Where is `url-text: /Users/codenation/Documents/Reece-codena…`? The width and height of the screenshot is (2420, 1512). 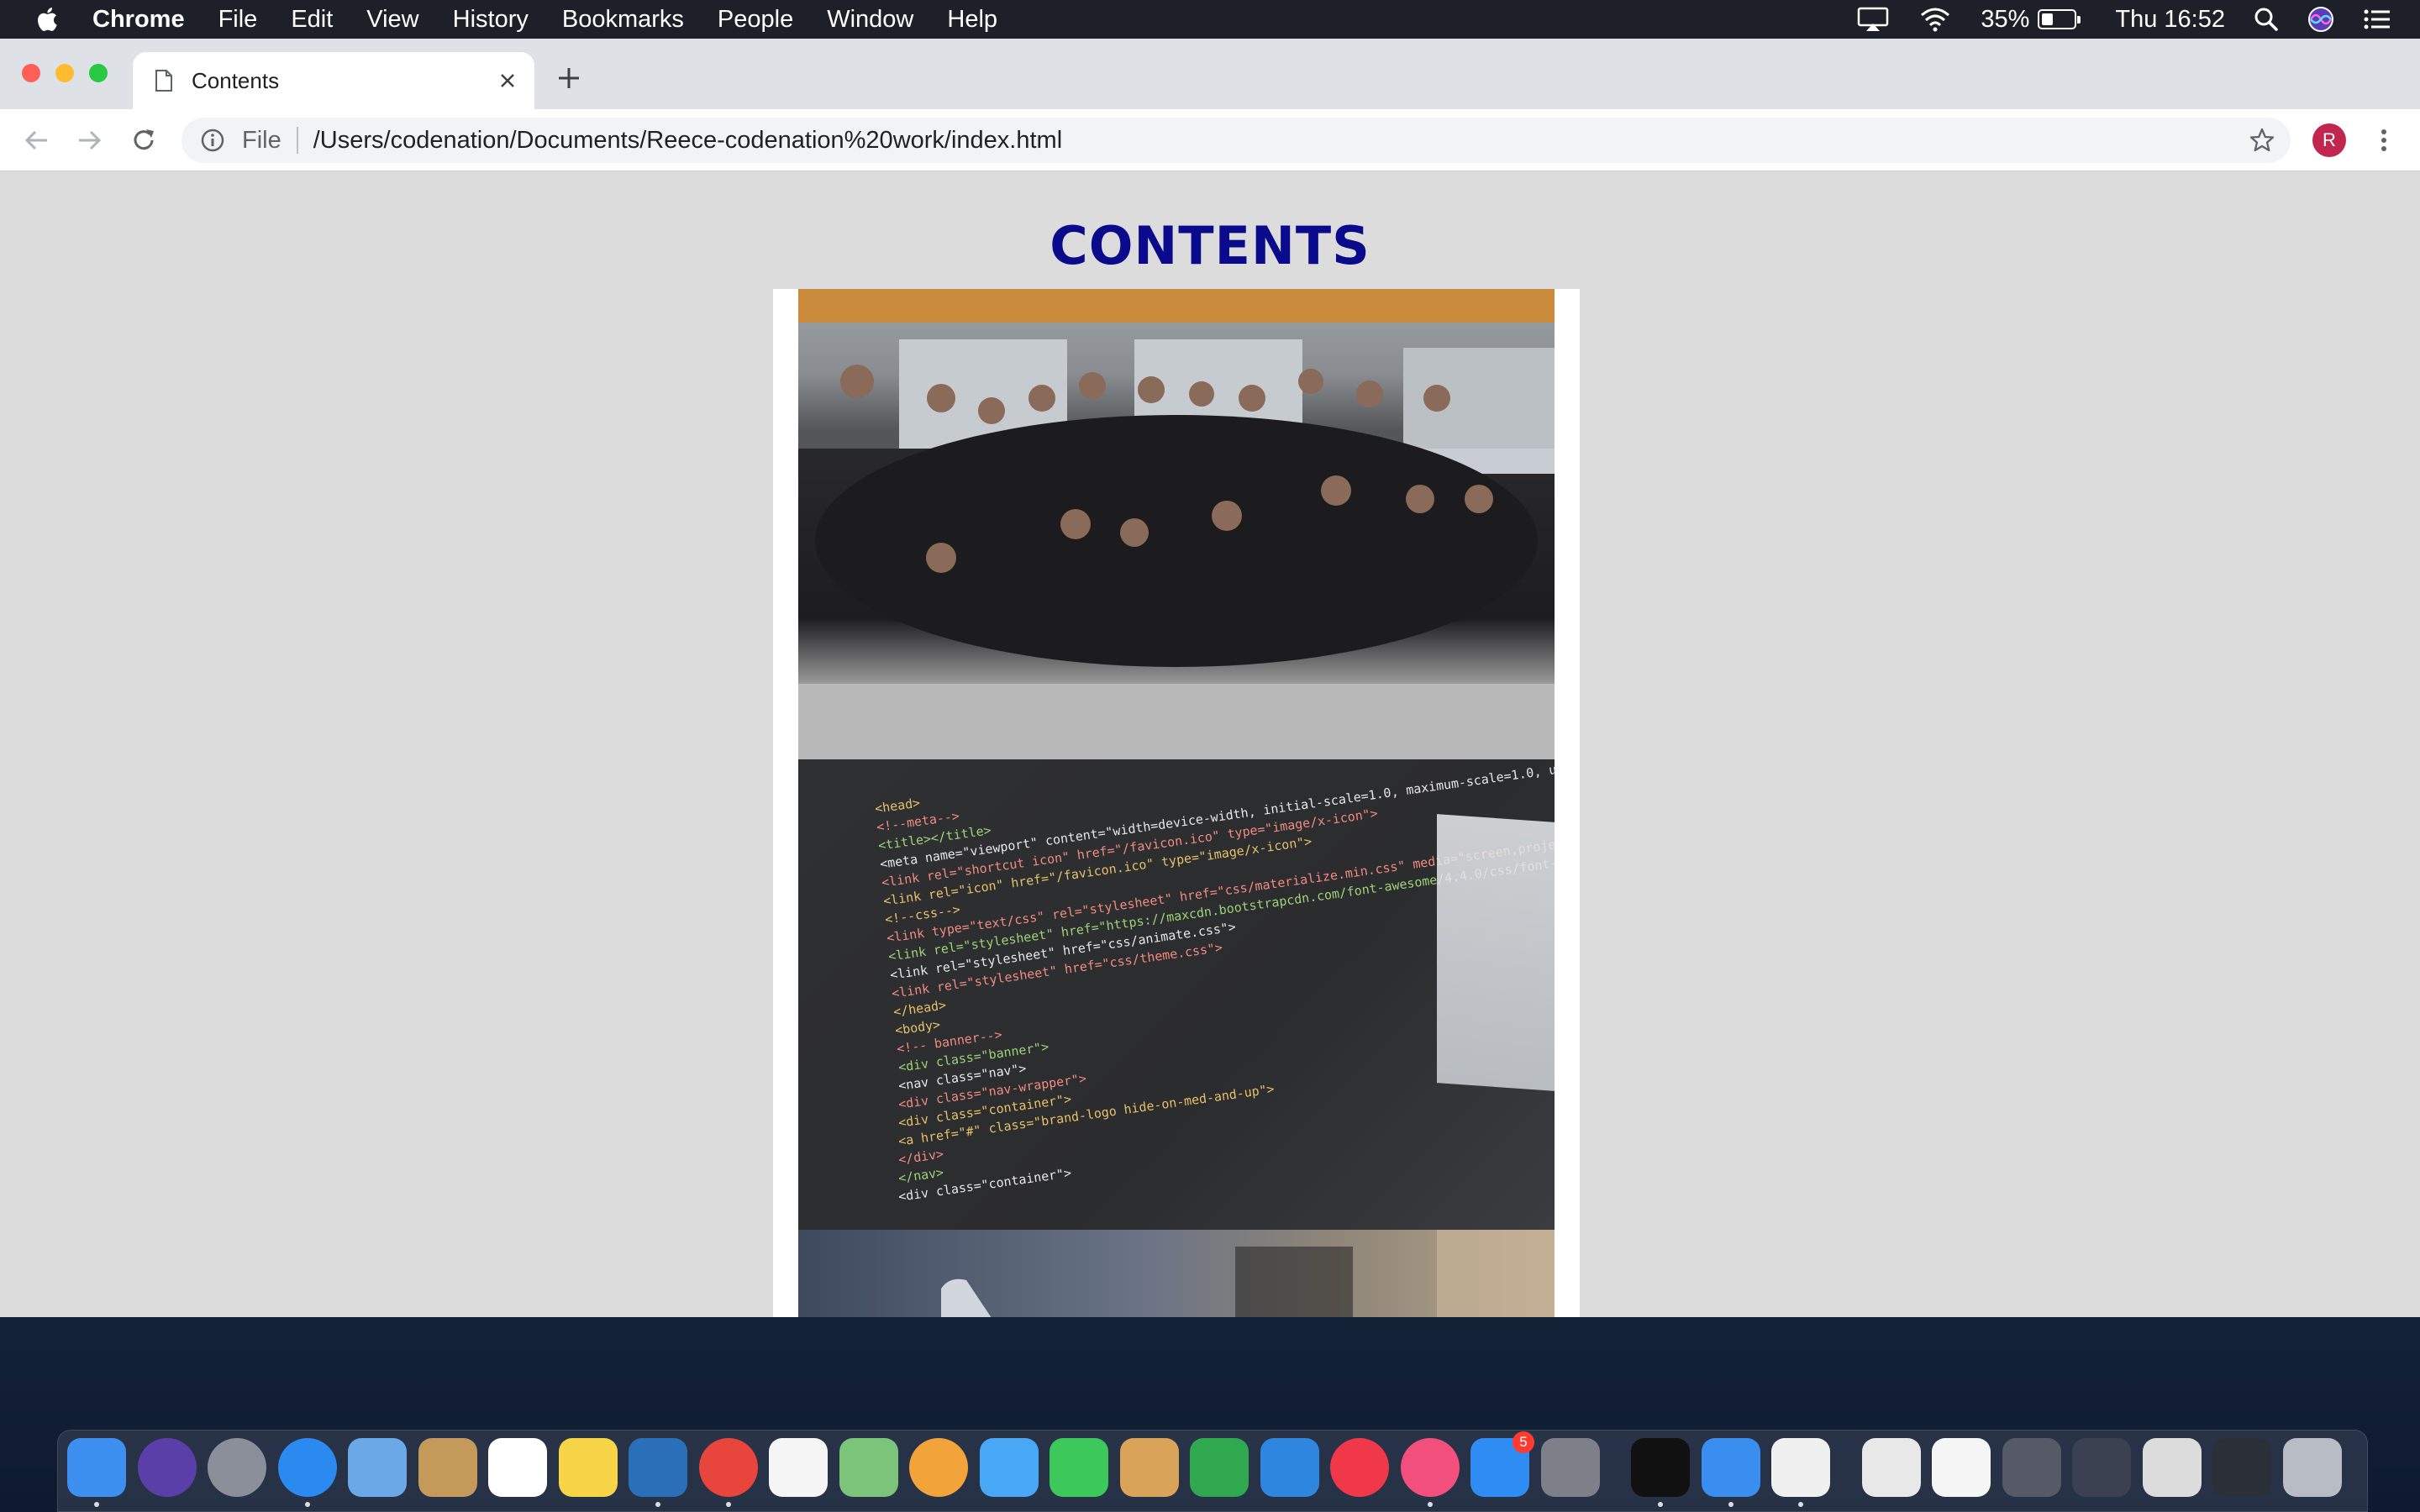 url-text: /Users/codenation/Documents/Reece-codena… is located at coordinates (688, 141).